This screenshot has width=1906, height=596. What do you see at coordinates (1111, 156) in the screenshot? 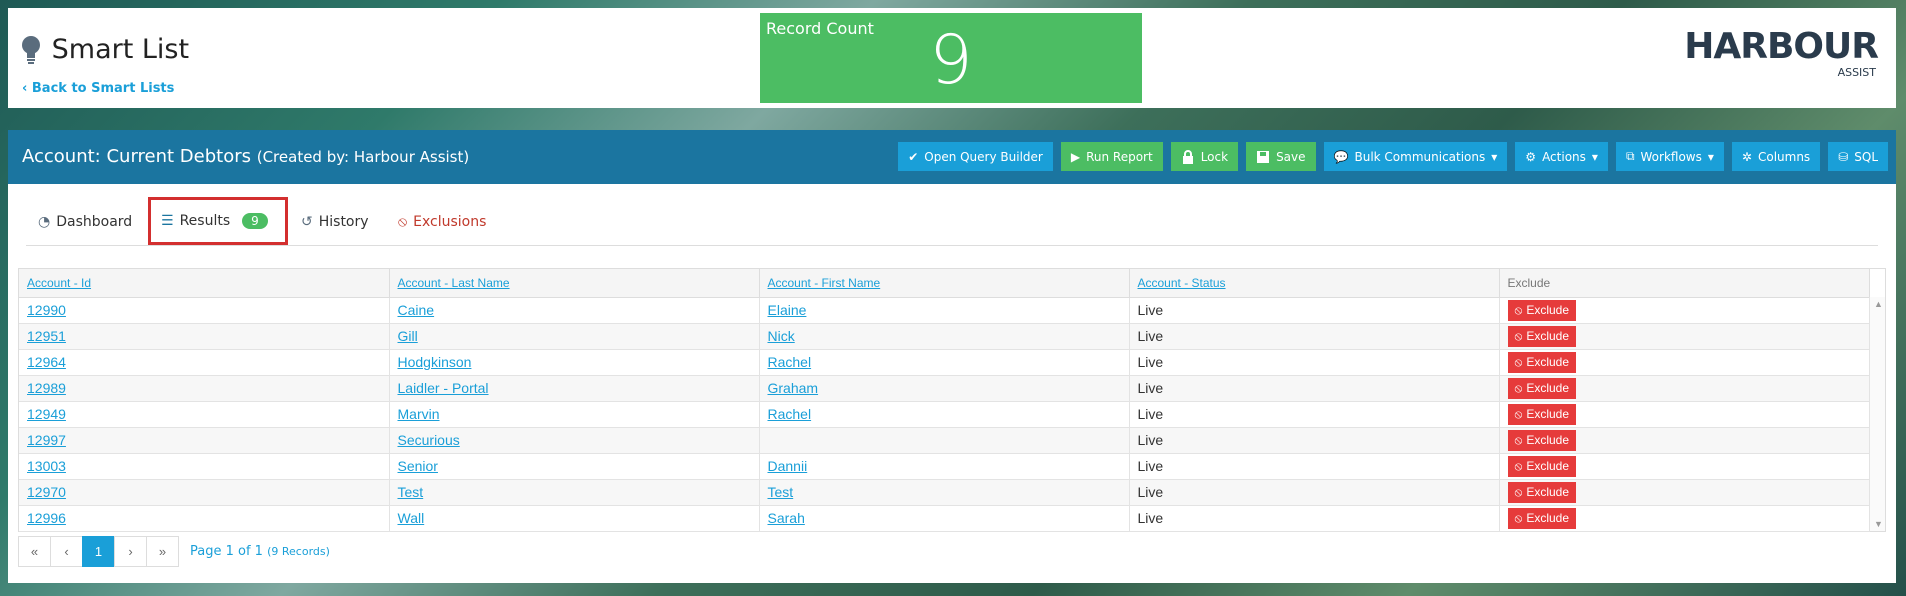
I see `run-report-button: ▶ Run Report` at bounding box center [1111, 156].